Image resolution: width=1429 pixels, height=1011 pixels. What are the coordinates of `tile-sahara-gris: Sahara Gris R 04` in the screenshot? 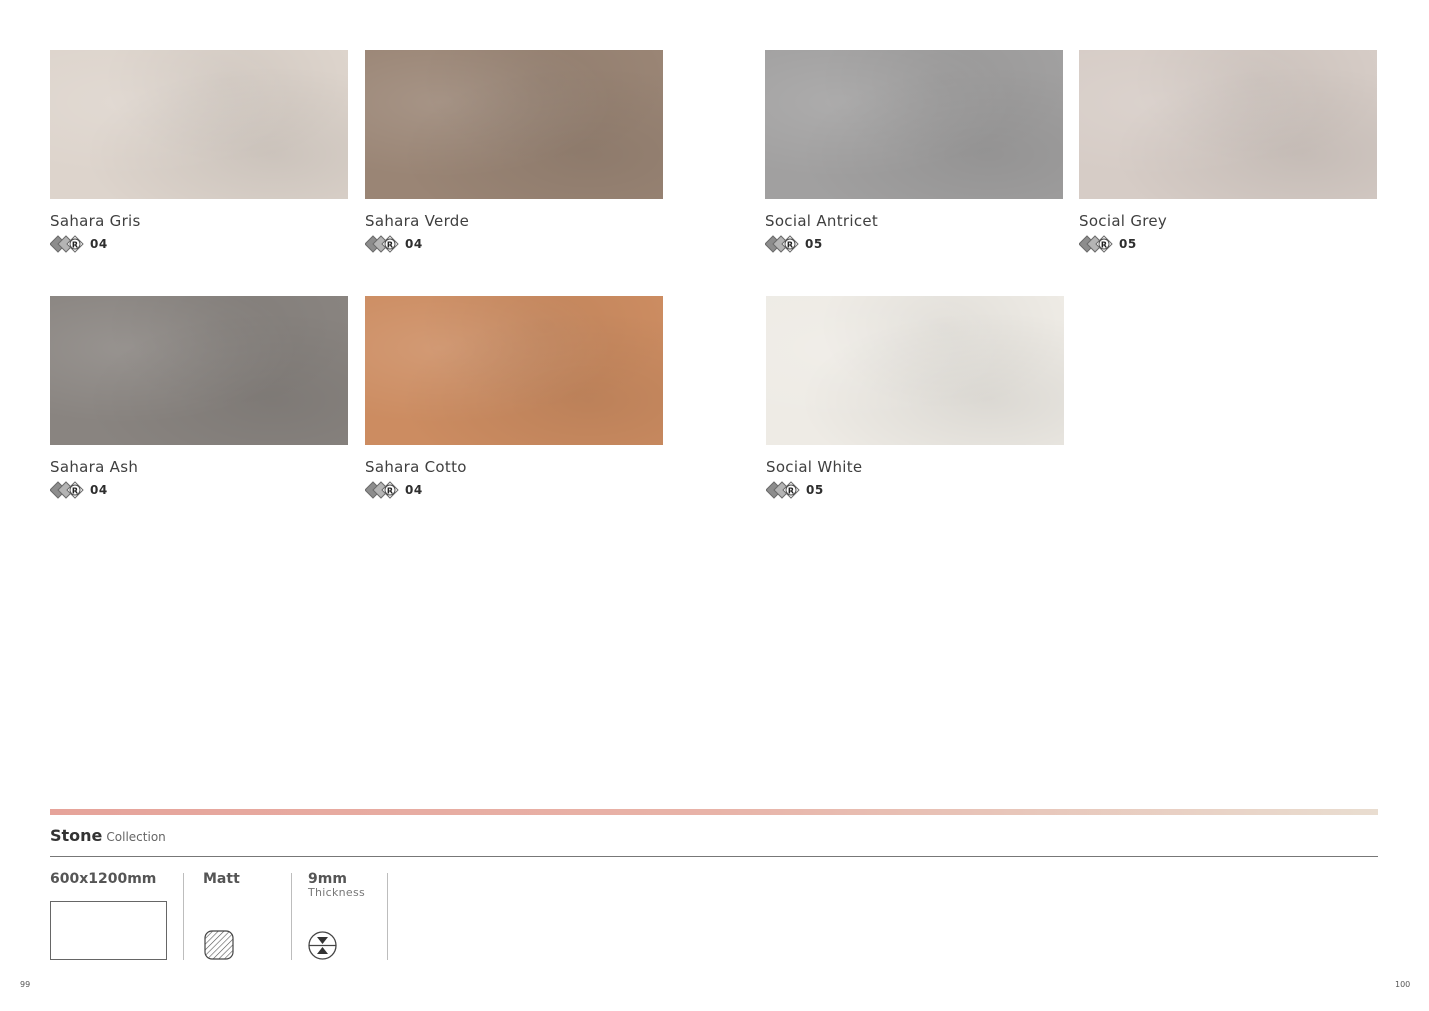 It's located at (199, 151).